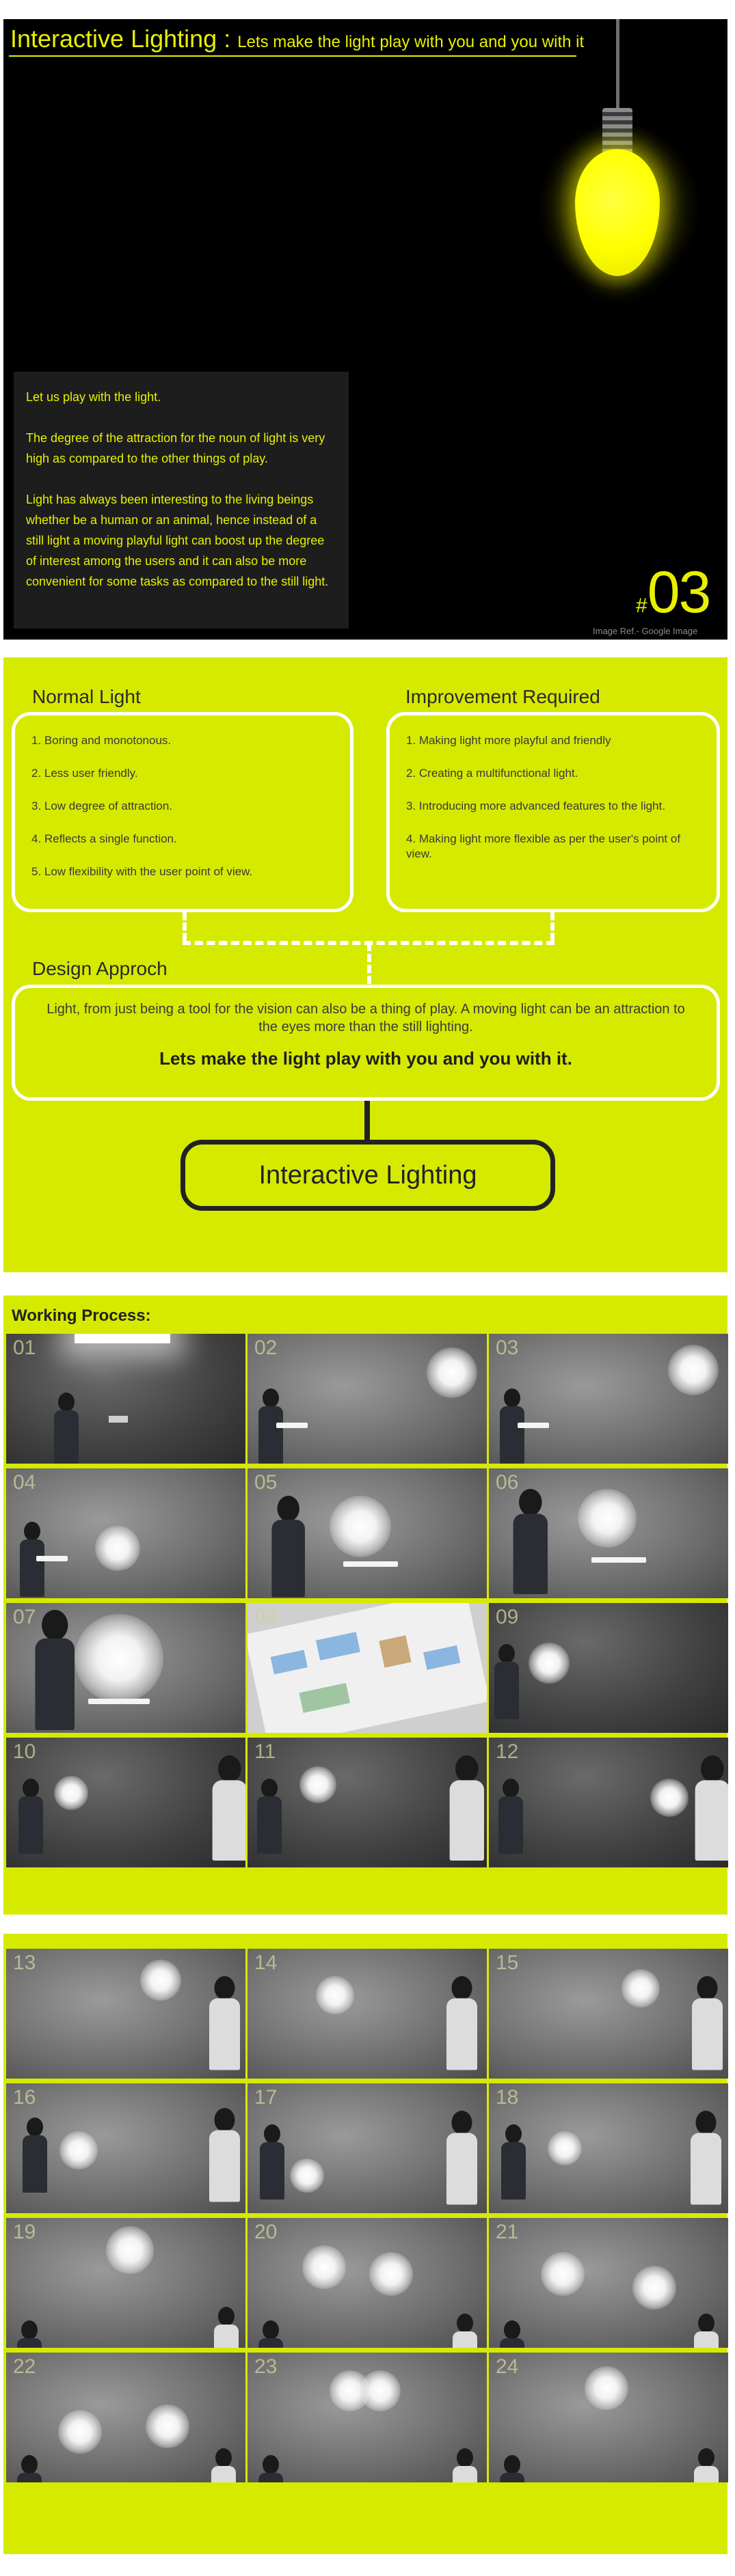 Image resolution: width=735 pixels, height=2576 pixels. I want to click on process-photo: 15, so click(608, 2014).